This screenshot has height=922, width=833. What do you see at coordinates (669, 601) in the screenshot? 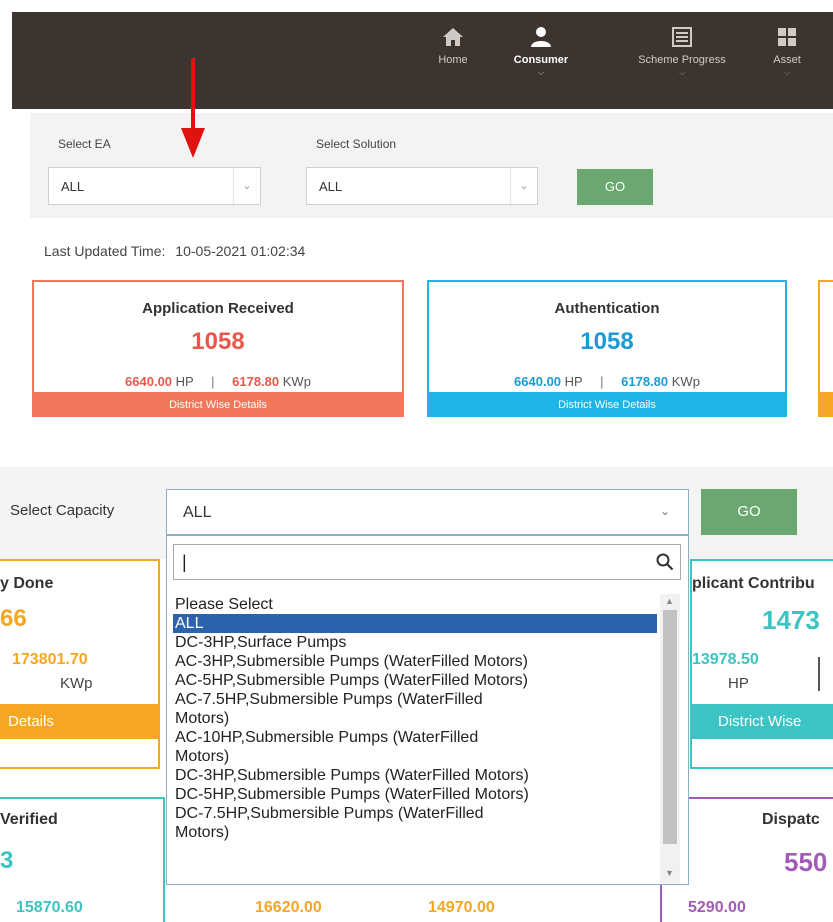
I see `scroll-up-icon: ▲` at bounding box center [669, 601].